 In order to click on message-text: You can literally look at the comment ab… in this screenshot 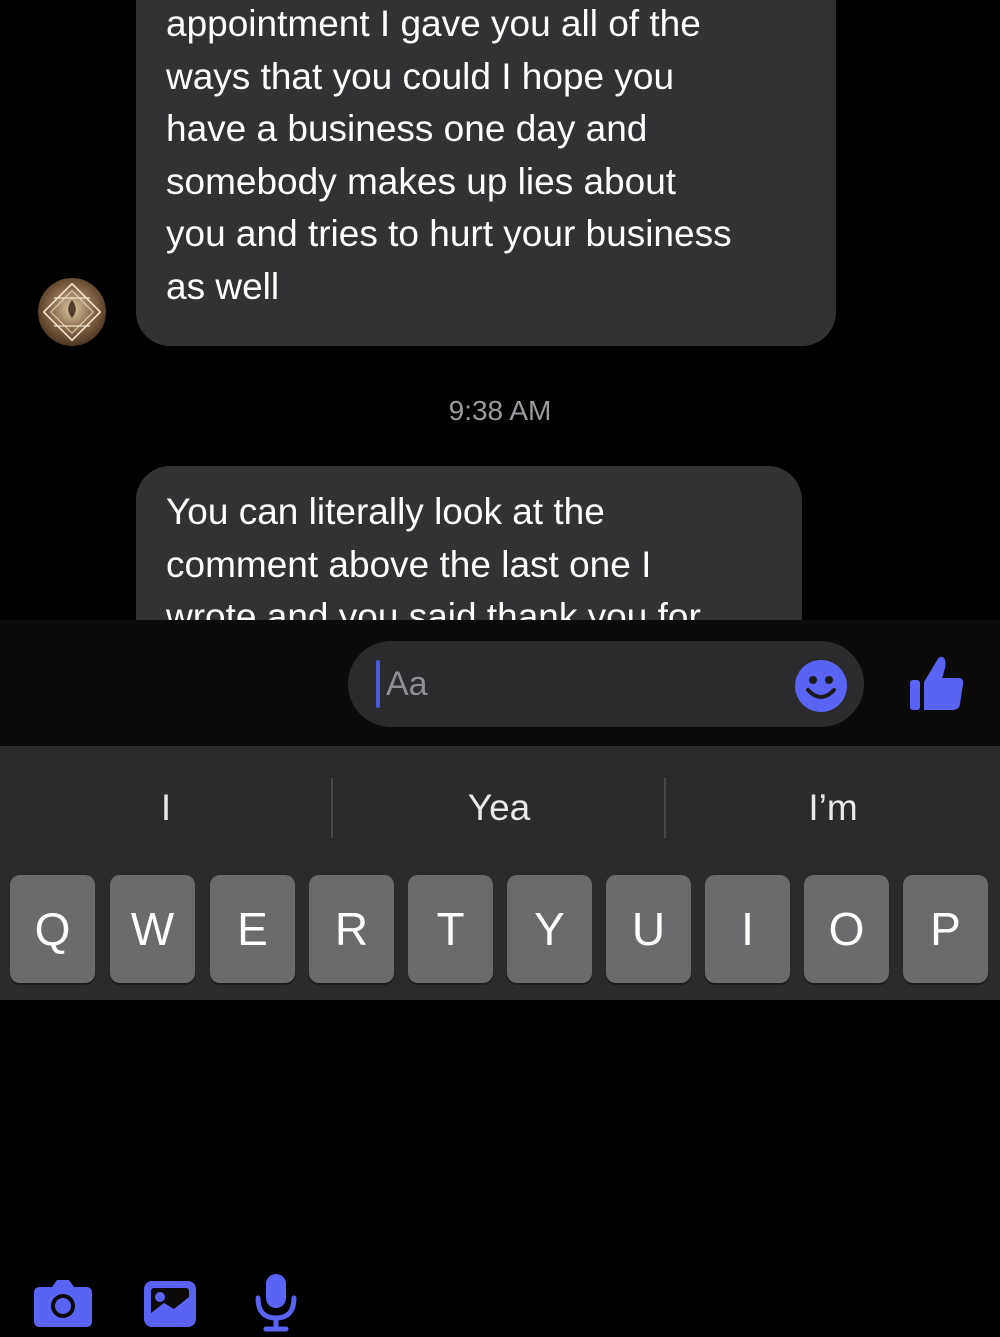, I will do `click(433, 555)`.